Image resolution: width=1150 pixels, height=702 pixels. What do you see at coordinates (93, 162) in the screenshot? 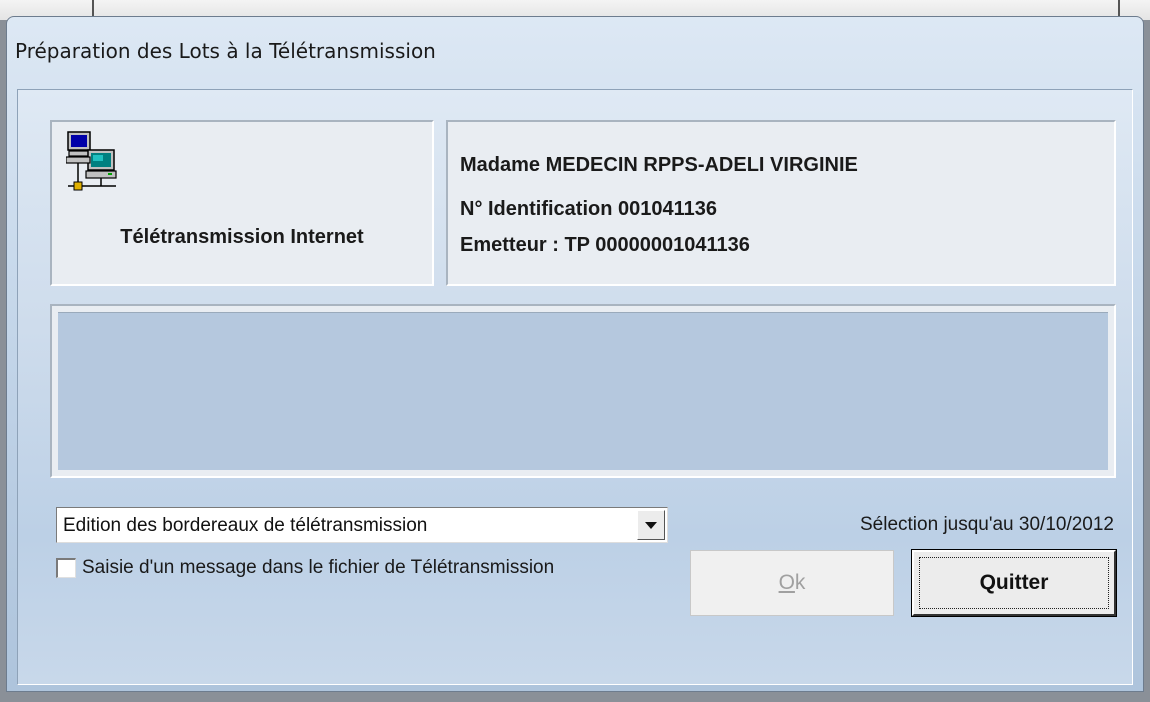
I see `network-computers-icon` at bounding box center [93, 162].